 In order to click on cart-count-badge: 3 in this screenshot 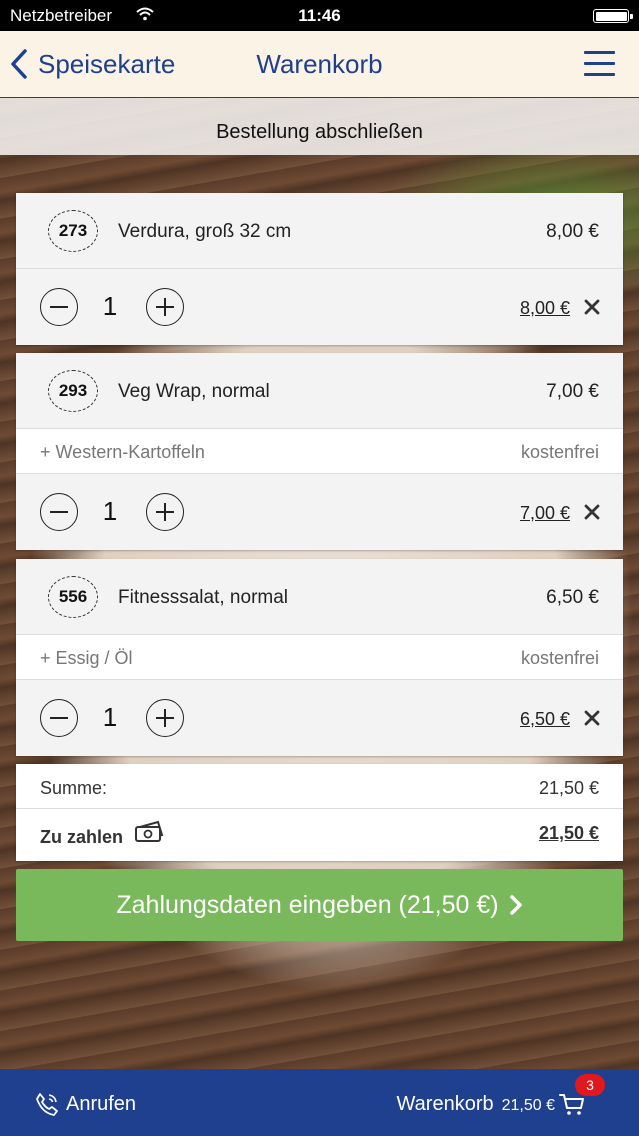, I will do `click(590, 1085)`.